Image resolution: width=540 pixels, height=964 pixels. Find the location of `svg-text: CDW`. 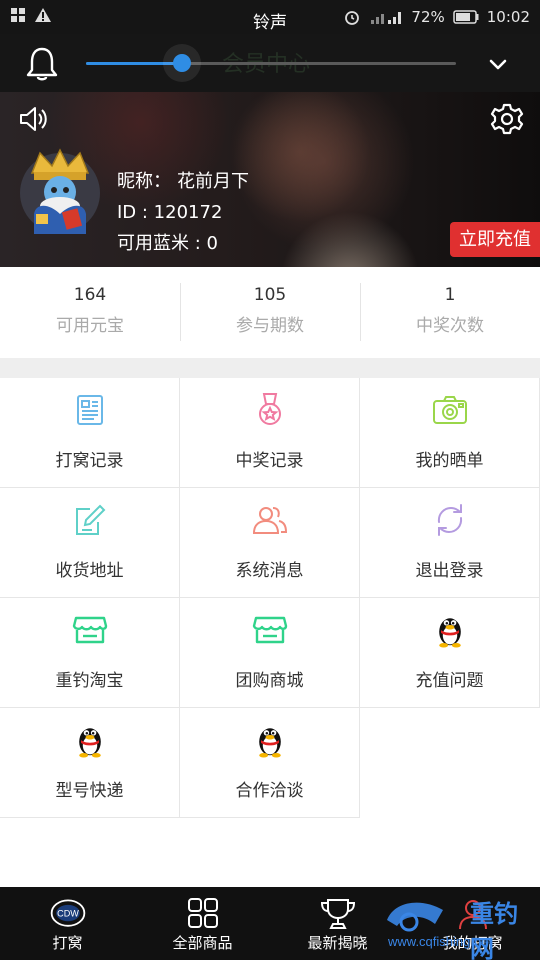

svg-text: CDW is located at coordinates (68, 914).